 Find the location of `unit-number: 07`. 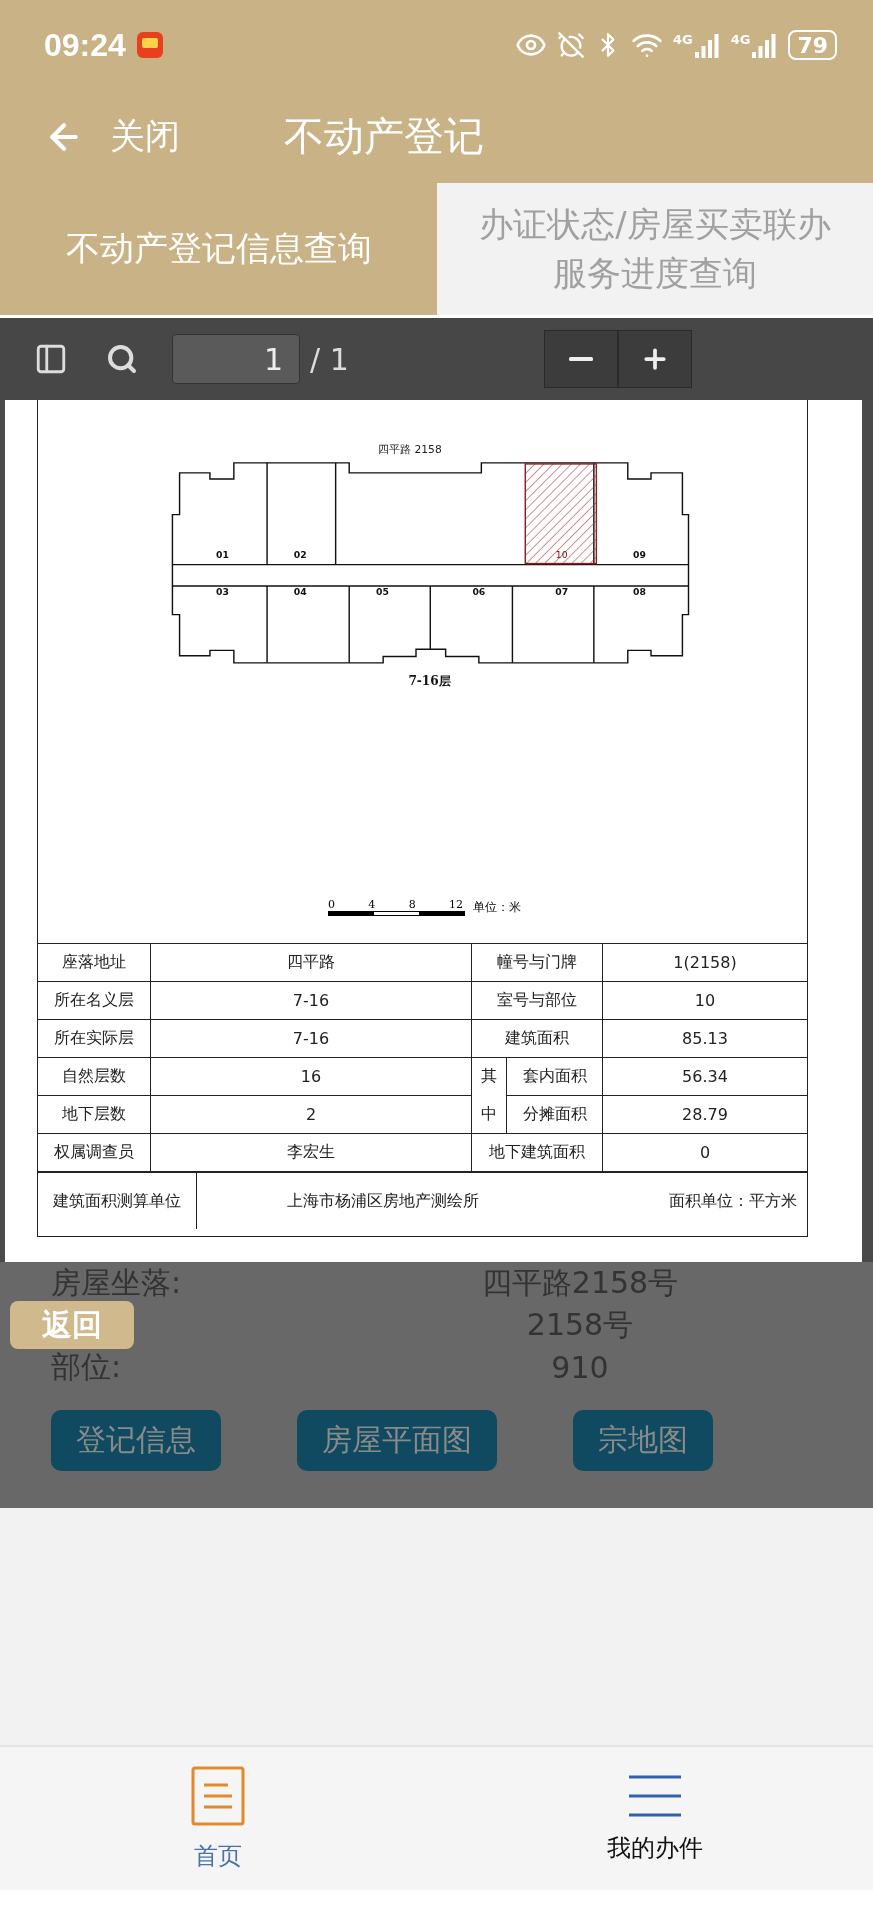

unit-number: 07 is located at coordinates (562, 591).